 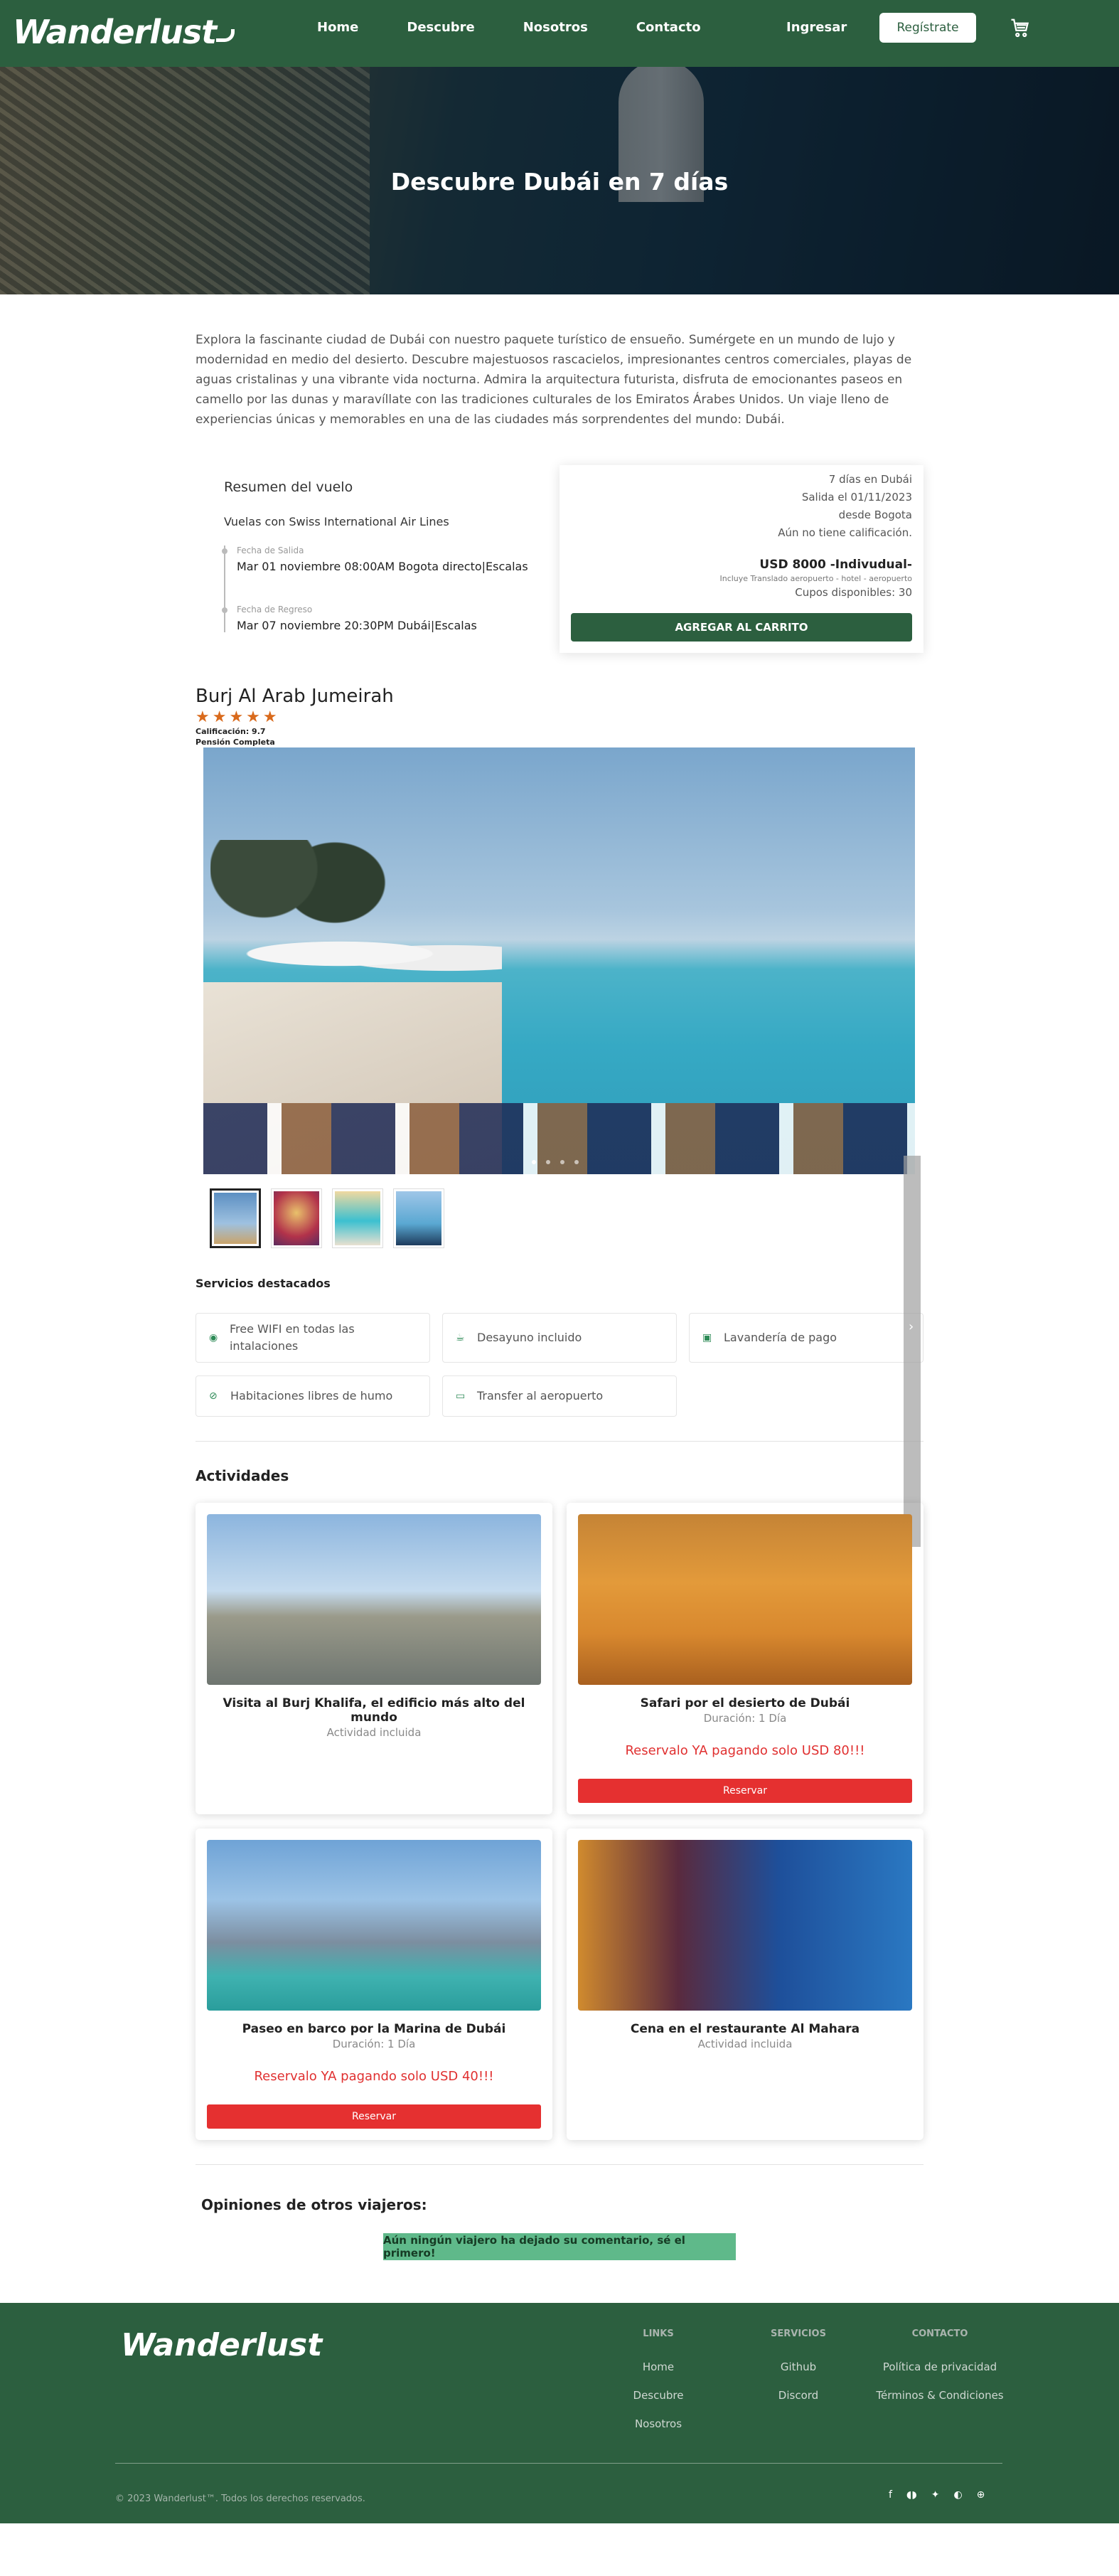 What do you see at coordinates (460, 1337) in the screenshot?
I see `coffee-icon: ☕` at bounding box center [460, 1337].